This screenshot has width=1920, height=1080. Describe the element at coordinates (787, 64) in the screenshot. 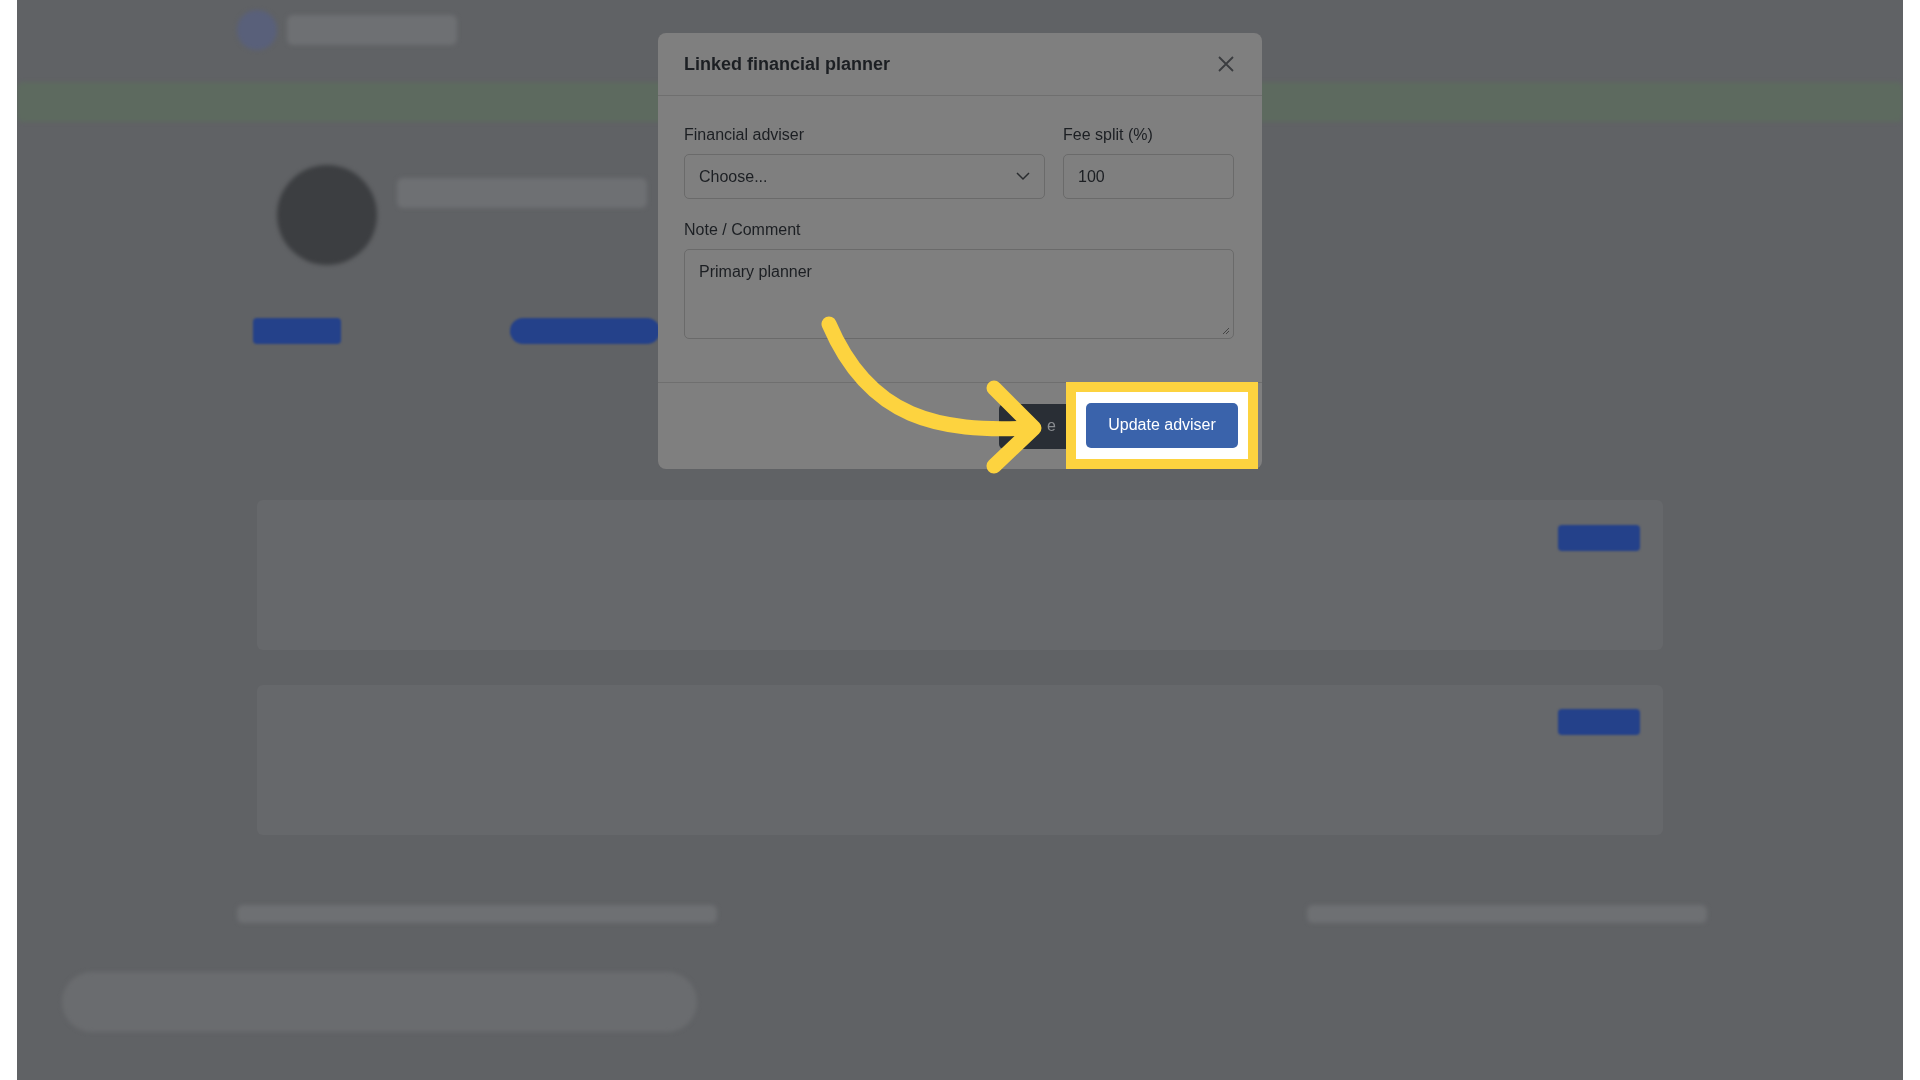

I see `dialog-title: Linked financial planner` at that location.